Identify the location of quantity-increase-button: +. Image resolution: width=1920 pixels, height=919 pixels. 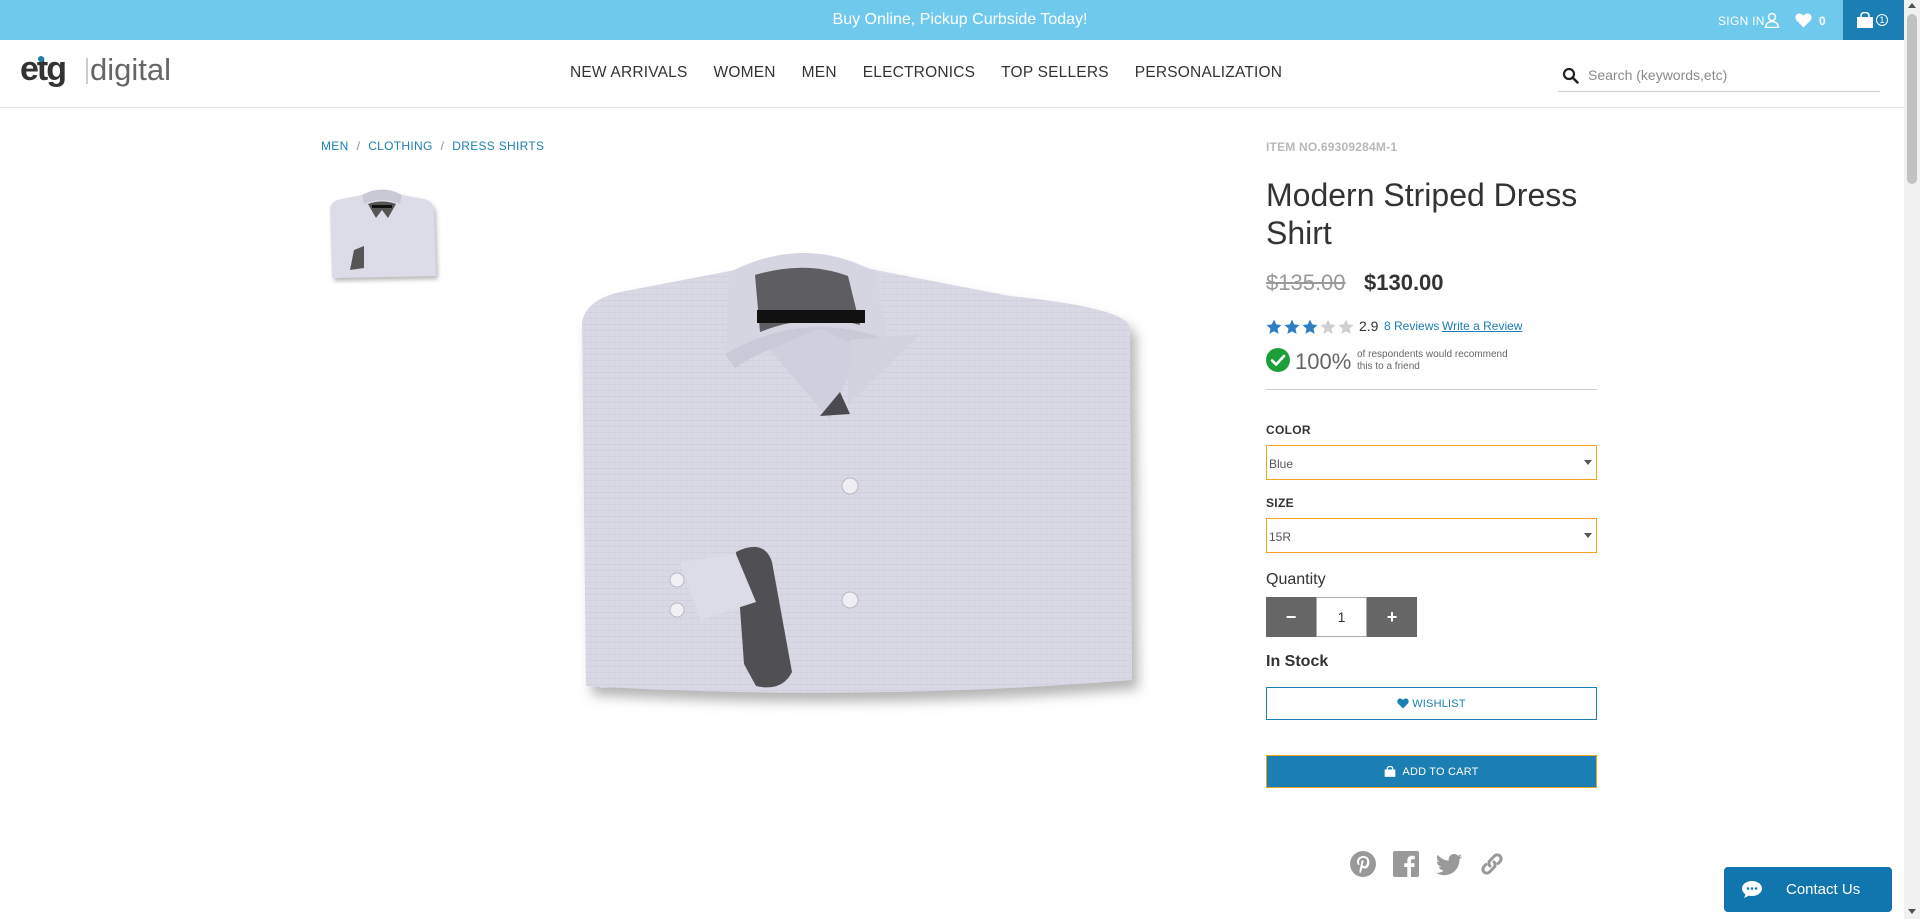
(1392, 617).